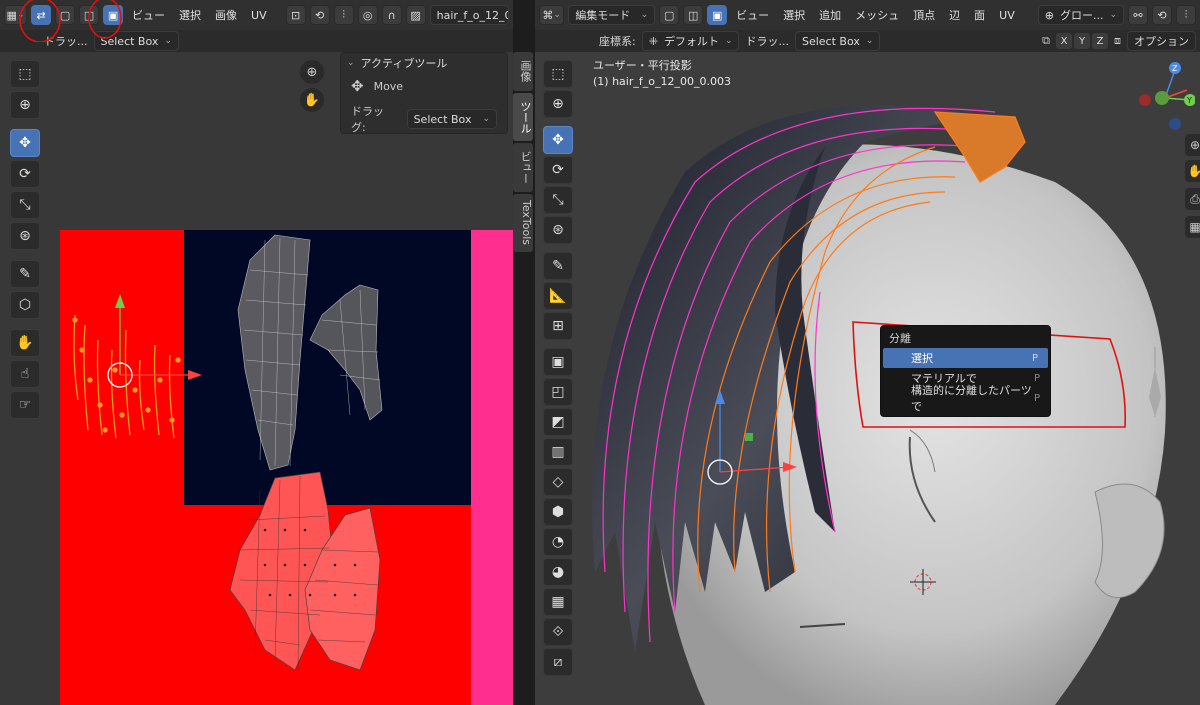 This screenshot has height=705, width=1200. I want to click on uv-sidebar-tabs: 画像 ツール ビュー TexTools, so click(523, 152).